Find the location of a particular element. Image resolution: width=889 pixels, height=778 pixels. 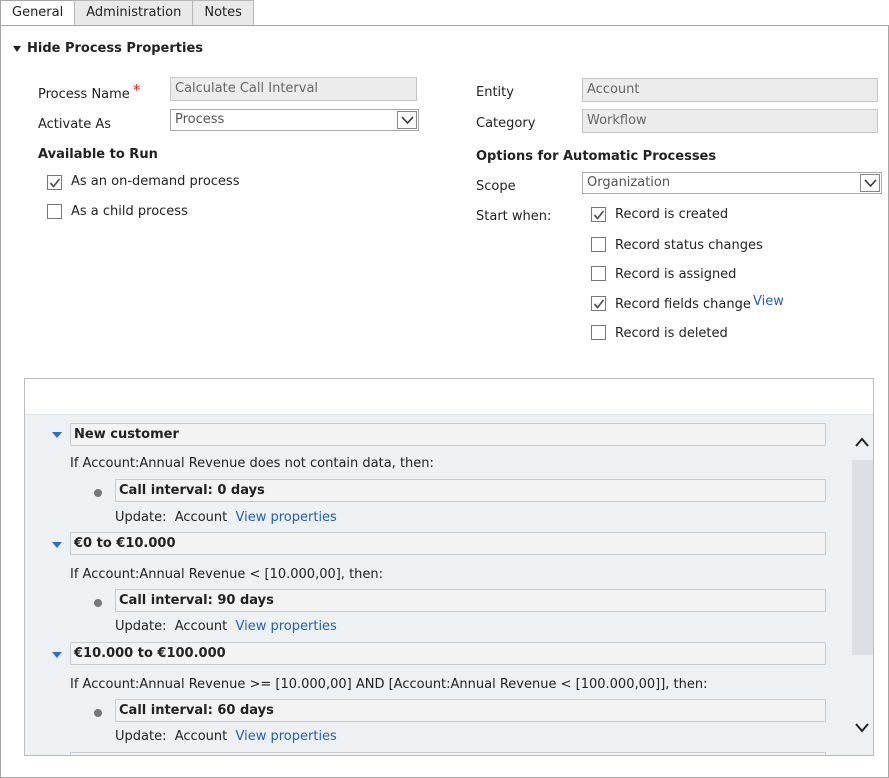

record-deleted-label: Record is deleted is located at coordinates (671, 333).